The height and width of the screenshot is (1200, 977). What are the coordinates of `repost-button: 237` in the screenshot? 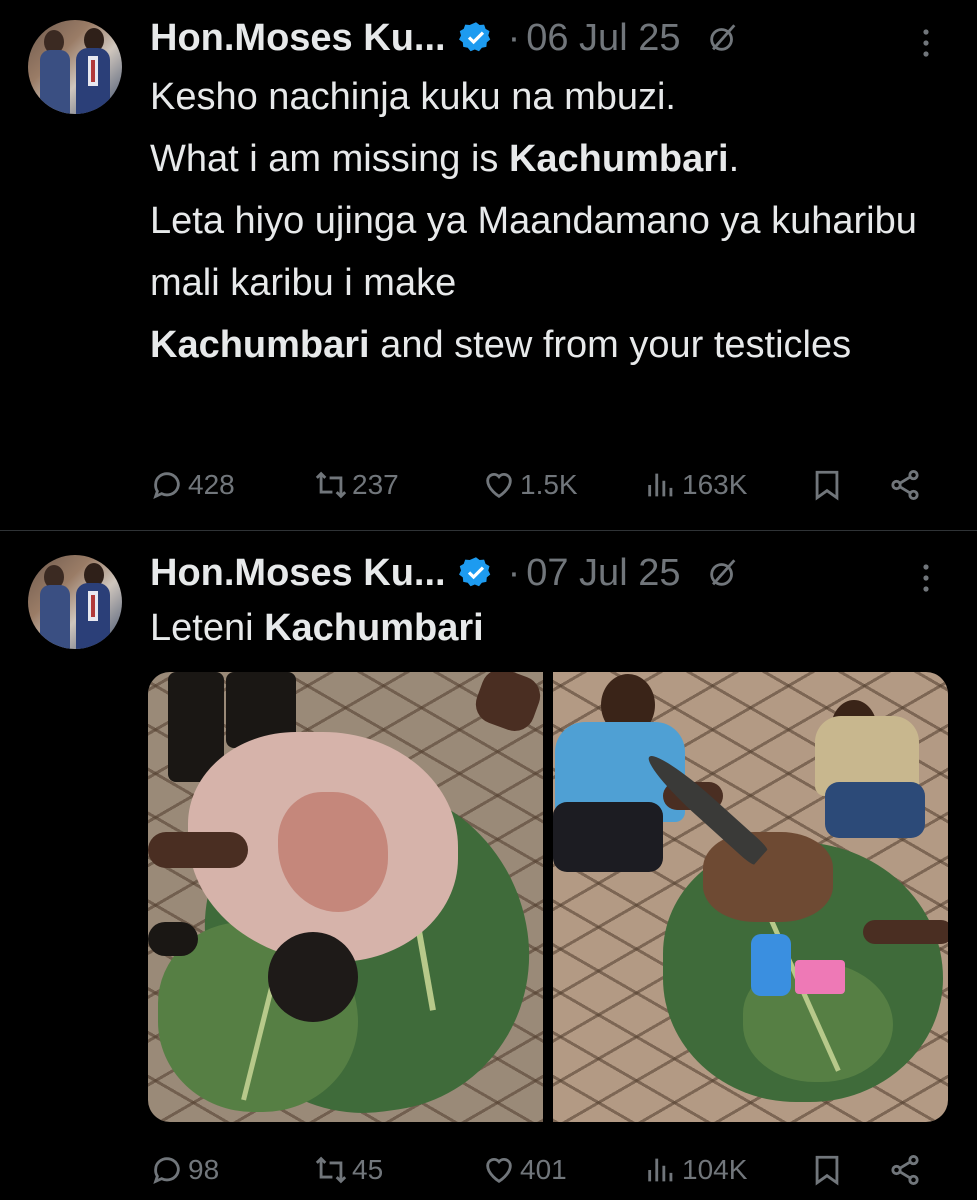 It's located at (356, 485).